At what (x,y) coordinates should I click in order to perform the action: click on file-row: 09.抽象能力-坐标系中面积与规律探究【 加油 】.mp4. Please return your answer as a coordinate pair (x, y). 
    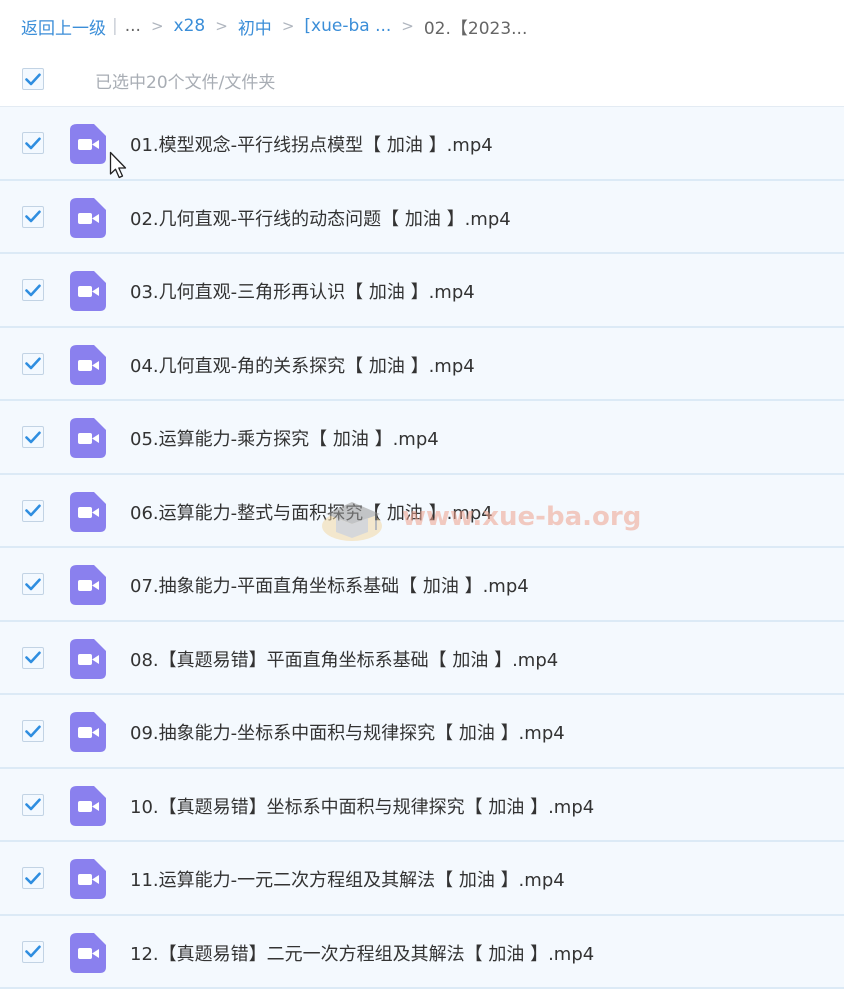
    Looking at the image, I should click on (422, 732).